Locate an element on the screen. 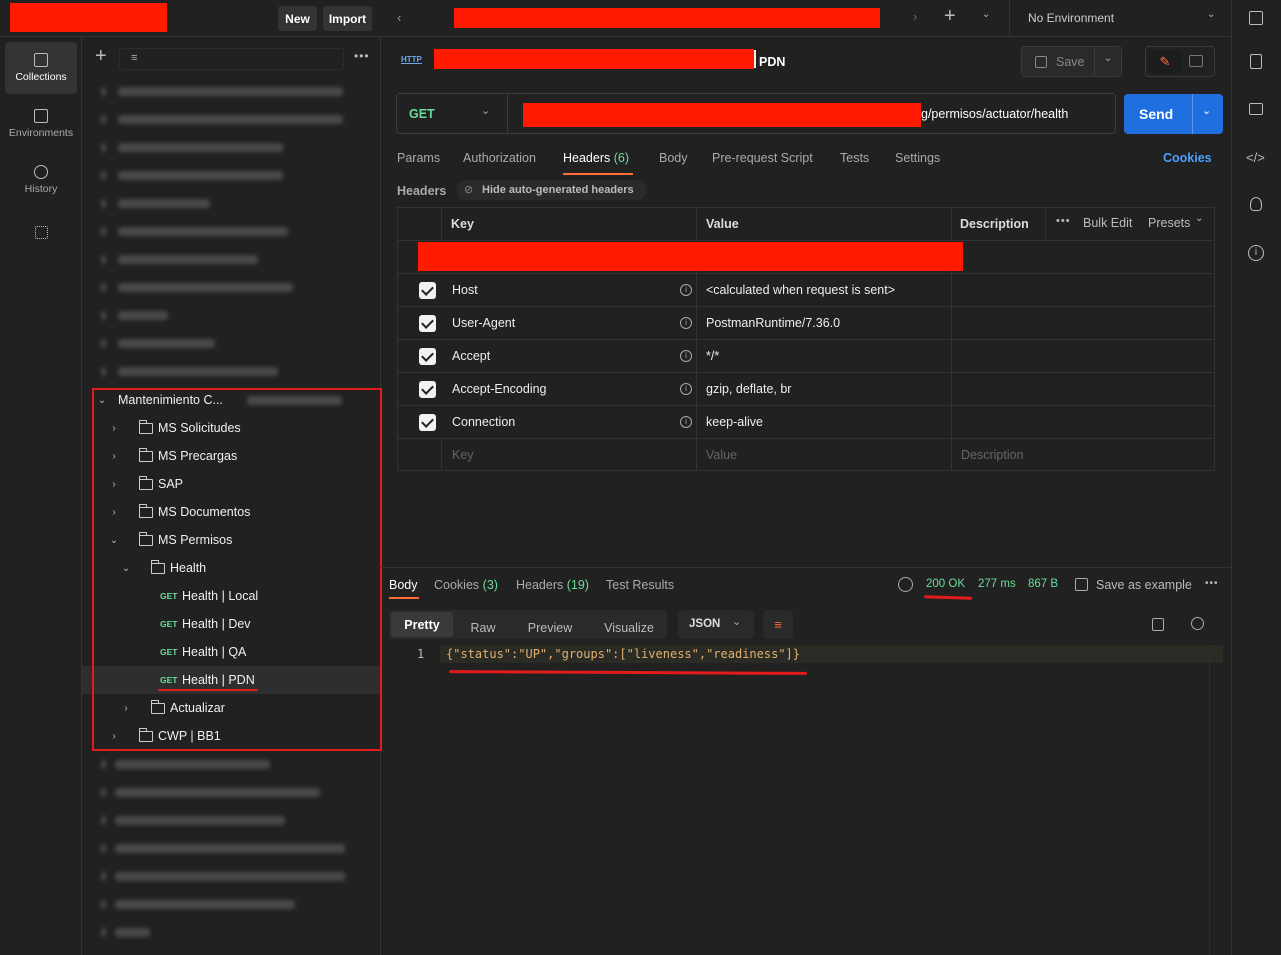 The width and height of the screenshot is (1281, 955). tab-headers: Headers (6) is located at coordinates (596, 158).